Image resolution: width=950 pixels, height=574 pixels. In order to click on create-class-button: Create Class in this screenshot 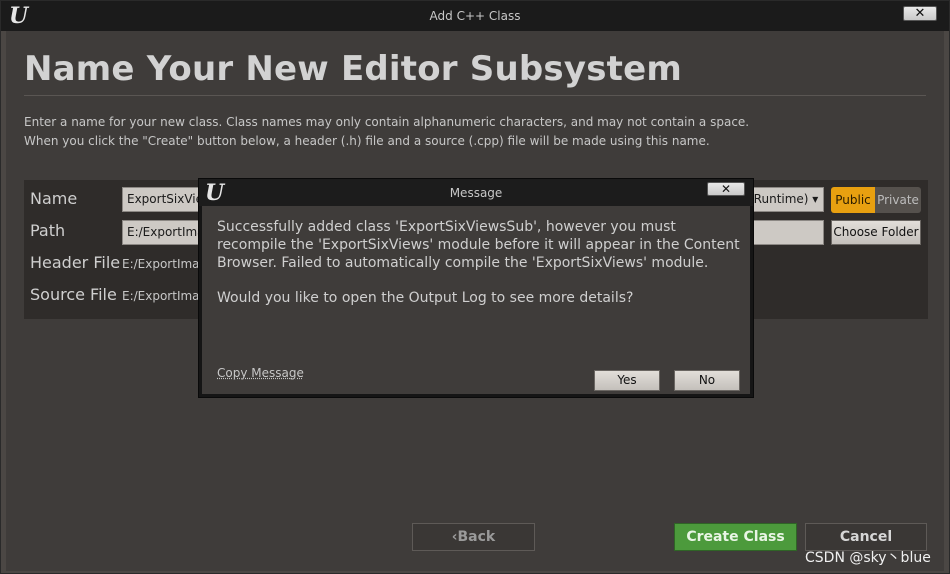, I will do `click(735, 537)`.